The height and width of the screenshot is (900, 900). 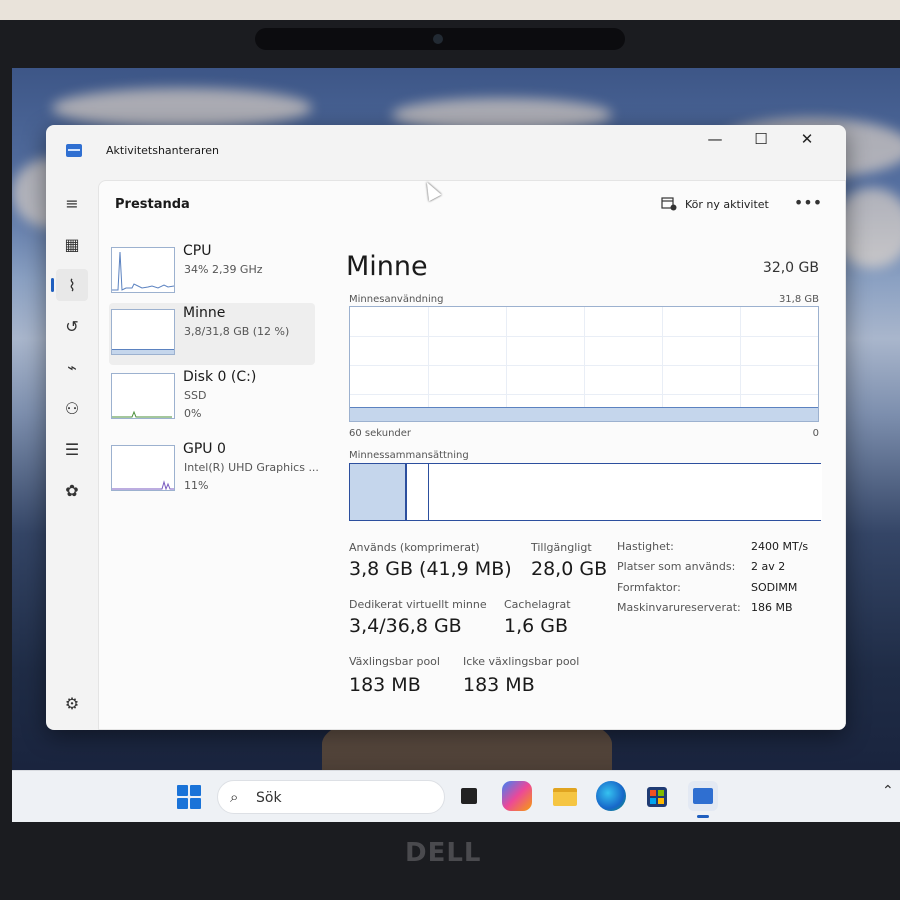 What do you see at coordinates (768, 566) in the screenshot?
I see `detail-value: 2 av 2` at bounding box center [768, 566].